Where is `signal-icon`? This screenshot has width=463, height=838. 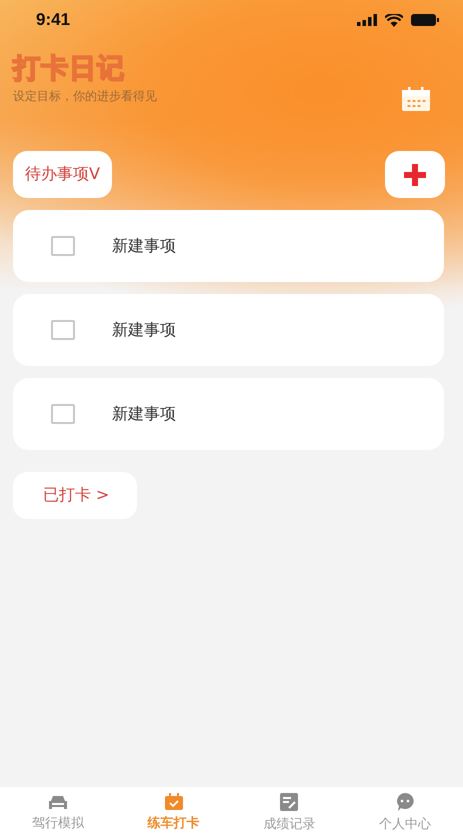
signal-icon is located at coordinates (367, 20).